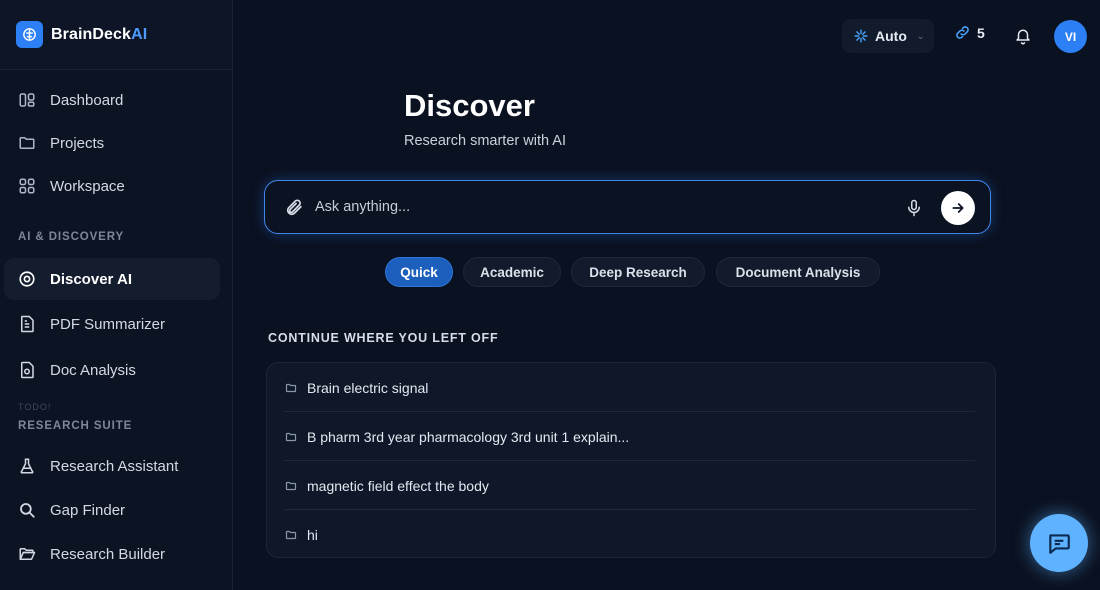 The width and height of the screenshot is (1100, 590). What do you see at coordinates (312, 534) in the screenshot?
I see `list-item-label: hi` at bounding box center [312, 534].